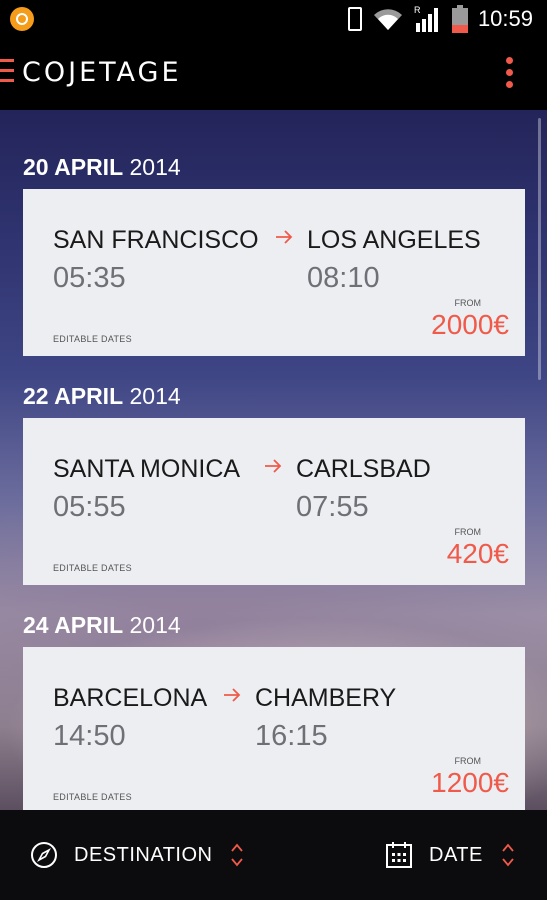 The width and height of the screenshot is (547, 900). I want to click on overflow-menu-icon, so click(509, 74).